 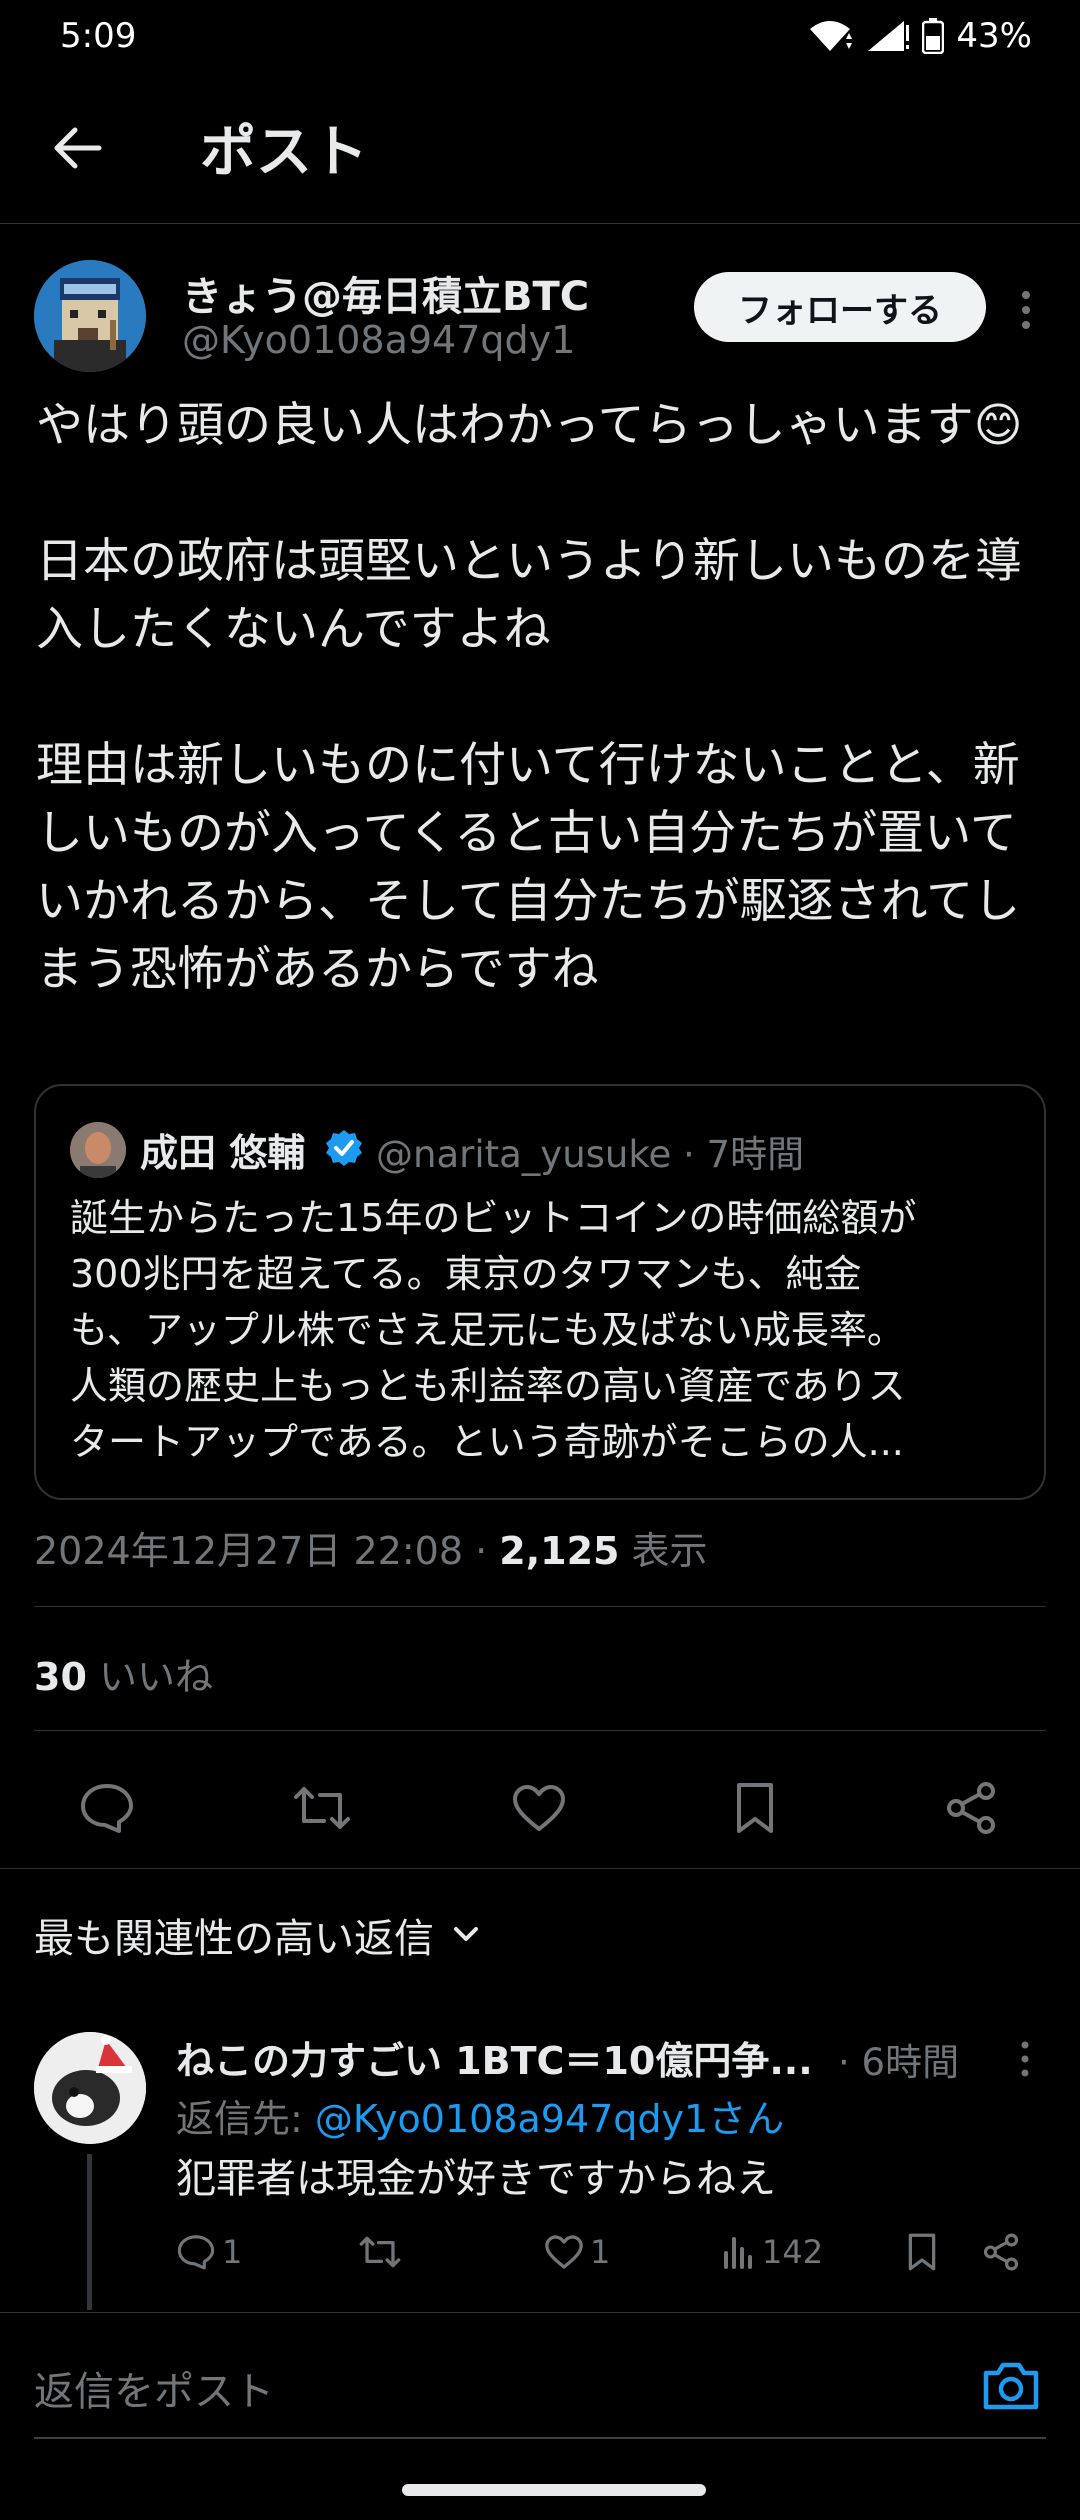 I want to click on reply-reply-count: 1, so click(x=232, y=2252).